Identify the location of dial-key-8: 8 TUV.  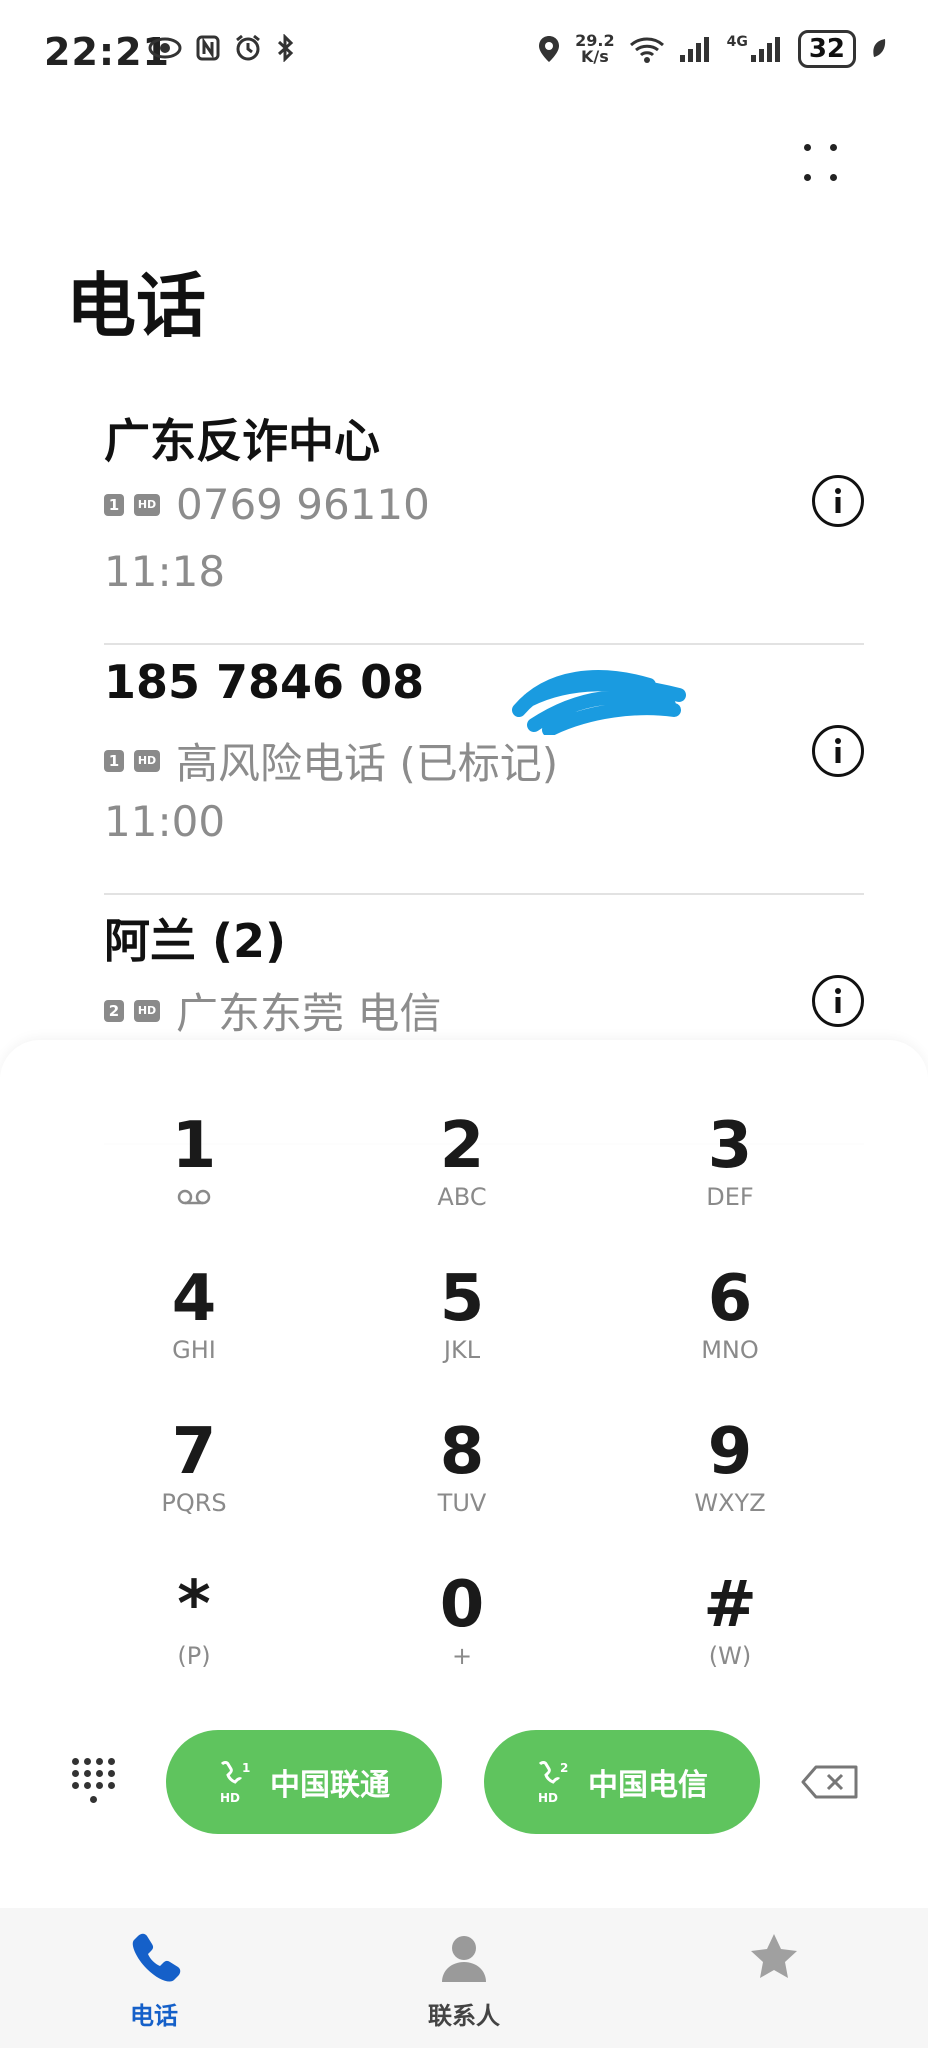
(462, 1492).